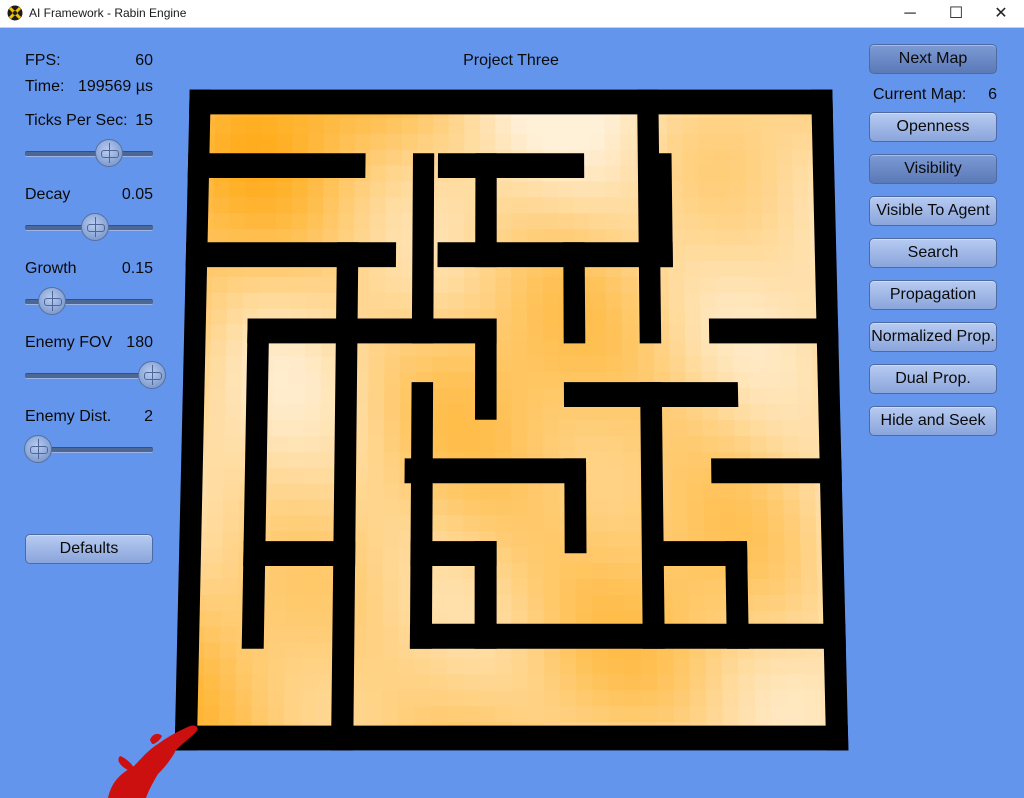 The height and width of the screenshot is (798, 1024). What do you see at coordinates (95, 227) in the screenshot?
I see `decay-slider-knob` at bounding box center [95, 227].